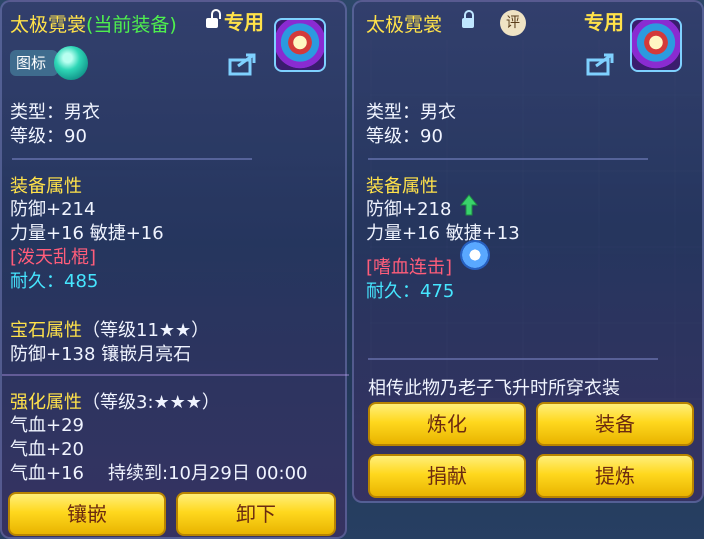 Image resolution: width=704 pixels, height=539 pixels. I want to click on defense-stat: 防御+214, so click(53, 209).